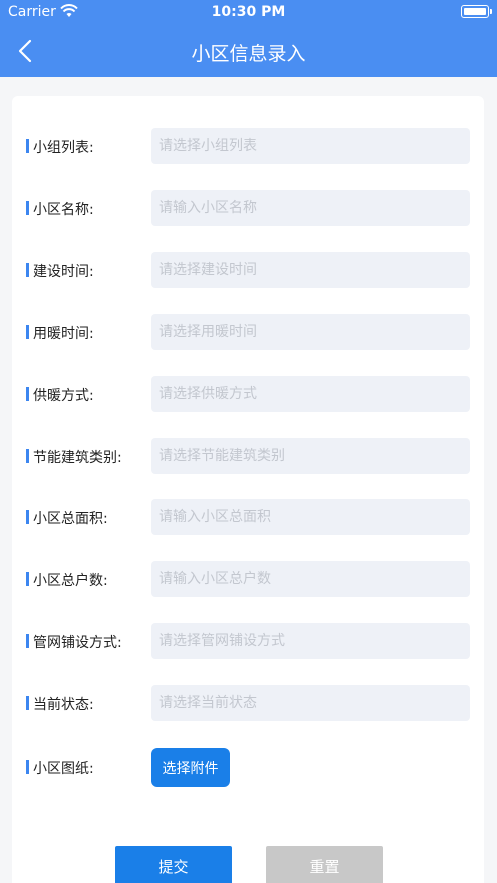 Image resolution: width=497 pixels, height=883 pixels. I want to click on page-title: 小区信息录入, so click(248, 54).